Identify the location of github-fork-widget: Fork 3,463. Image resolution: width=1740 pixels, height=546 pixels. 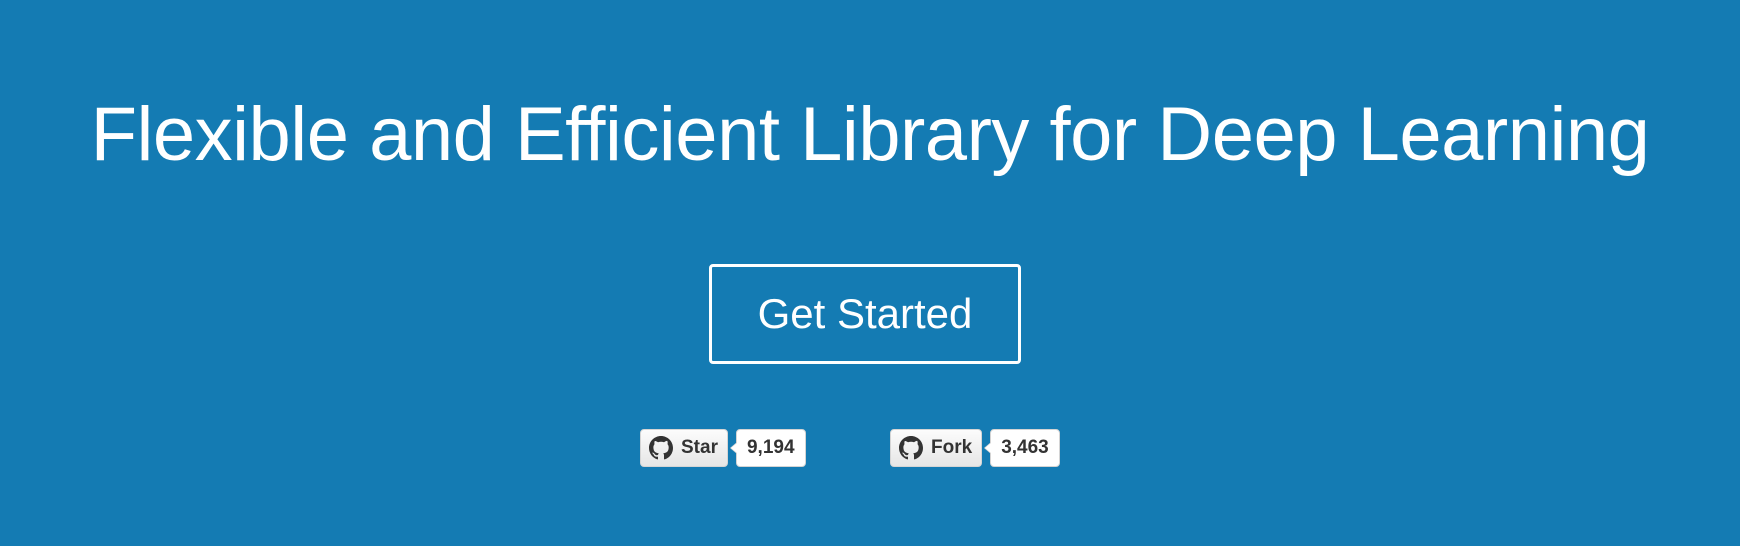
(975, 448).